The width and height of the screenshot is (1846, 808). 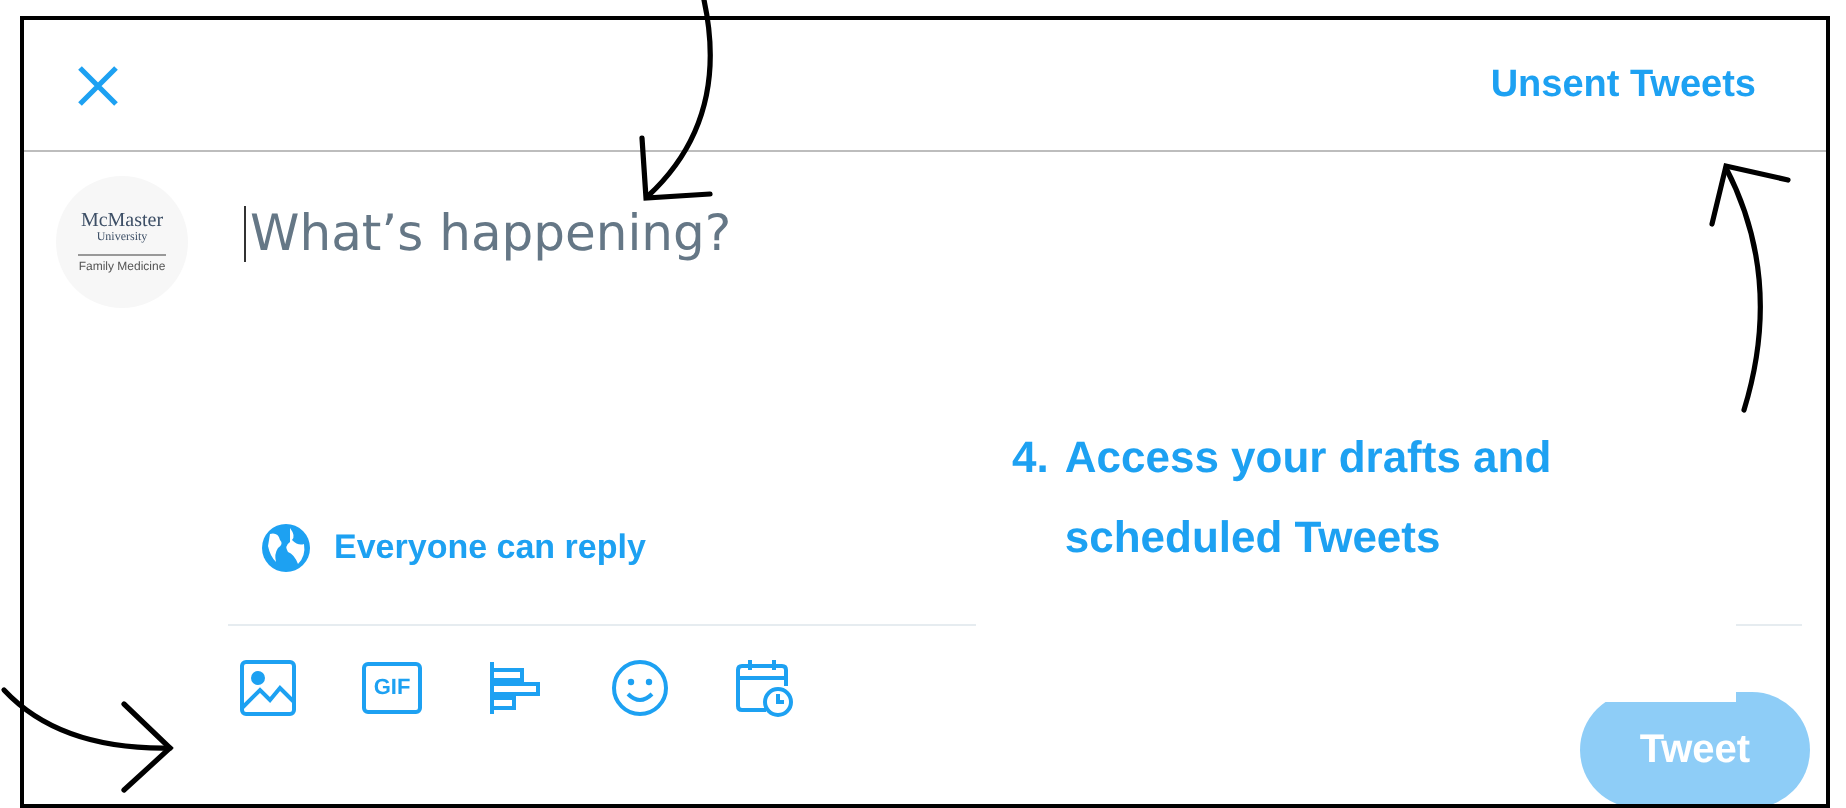 I want to click on gif-button: GIF, so click(x=392, y=688).